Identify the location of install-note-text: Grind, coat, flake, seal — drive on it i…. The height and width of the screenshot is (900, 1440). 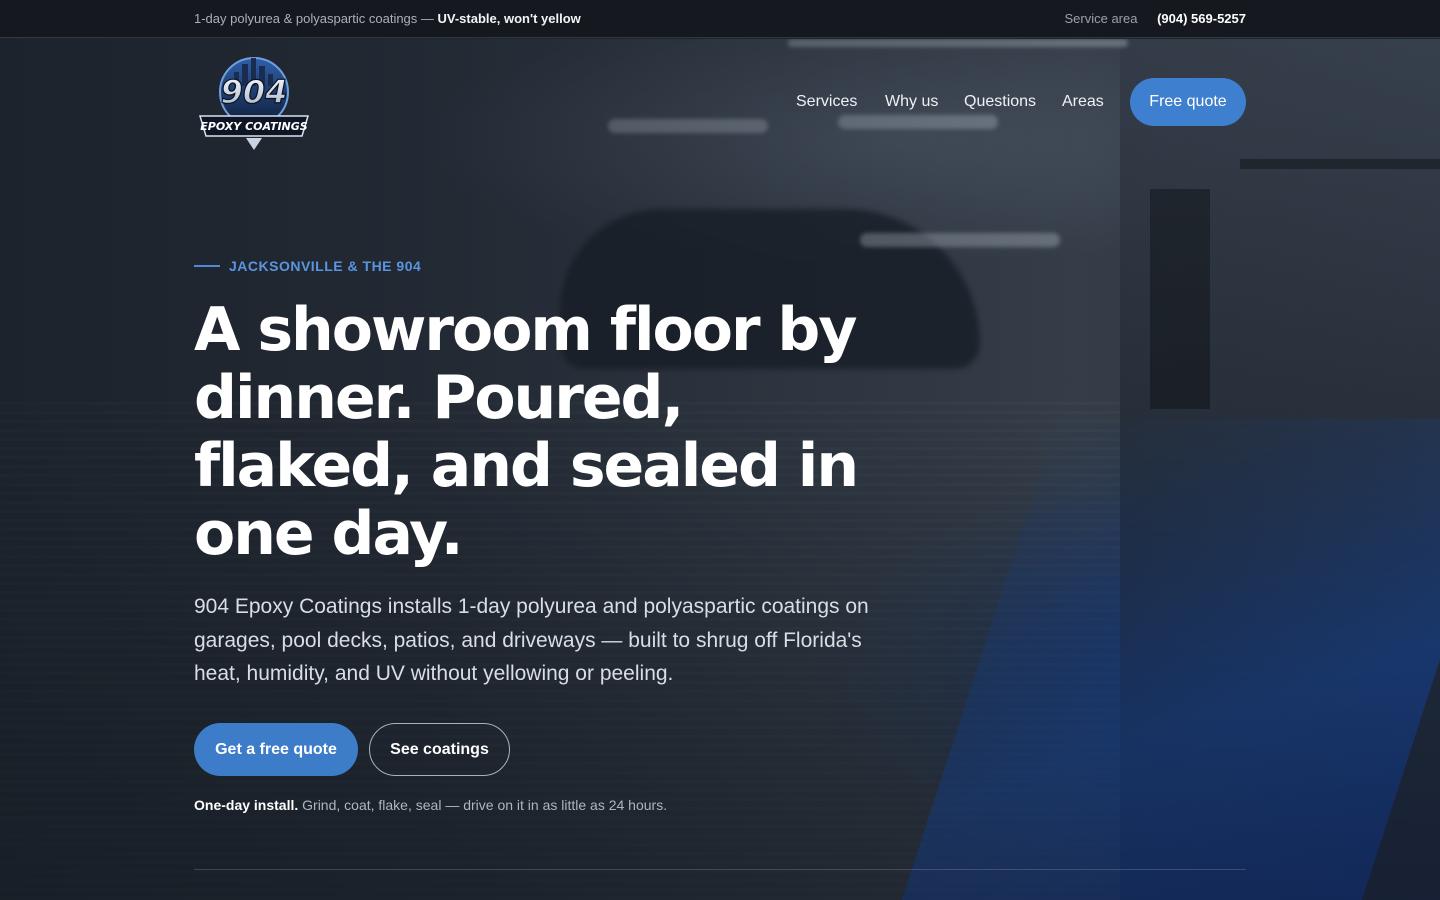
(483, 805).